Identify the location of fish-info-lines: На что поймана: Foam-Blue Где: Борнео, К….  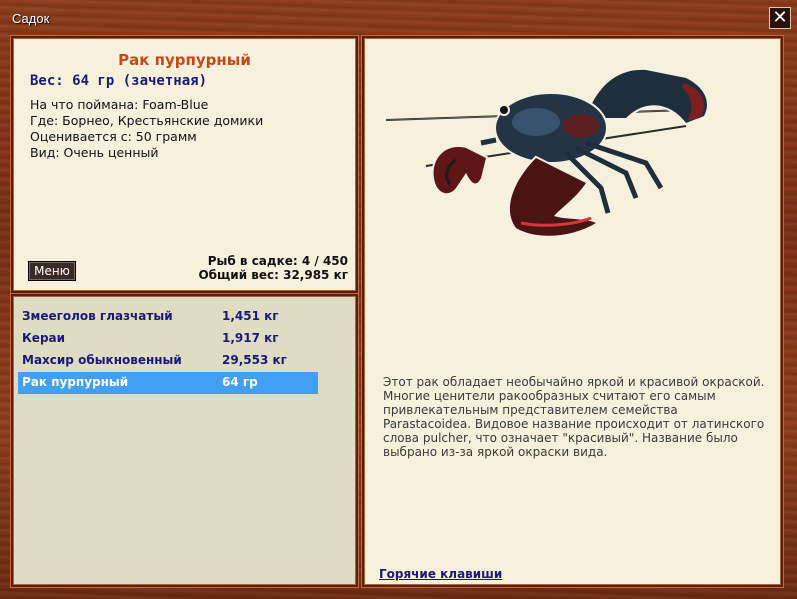
(146, 129).